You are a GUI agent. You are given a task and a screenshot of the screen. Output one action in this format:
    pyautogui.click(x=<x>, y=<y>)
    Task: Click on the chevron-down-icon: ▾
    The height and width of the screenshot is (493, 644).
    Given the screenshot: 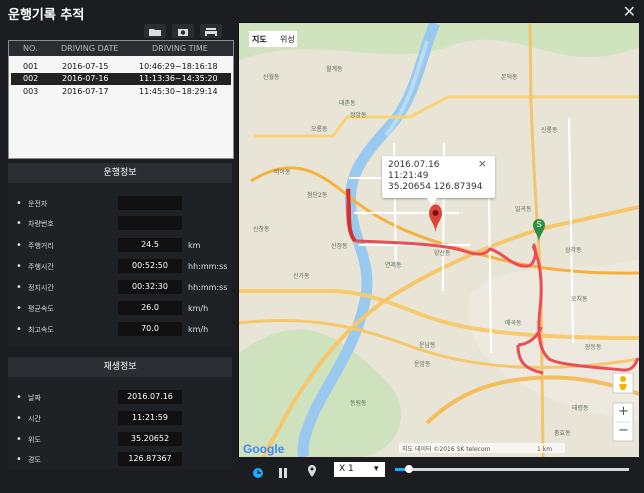 What is the action you would take?
    pyautogui.click(x=376, y=469)
    